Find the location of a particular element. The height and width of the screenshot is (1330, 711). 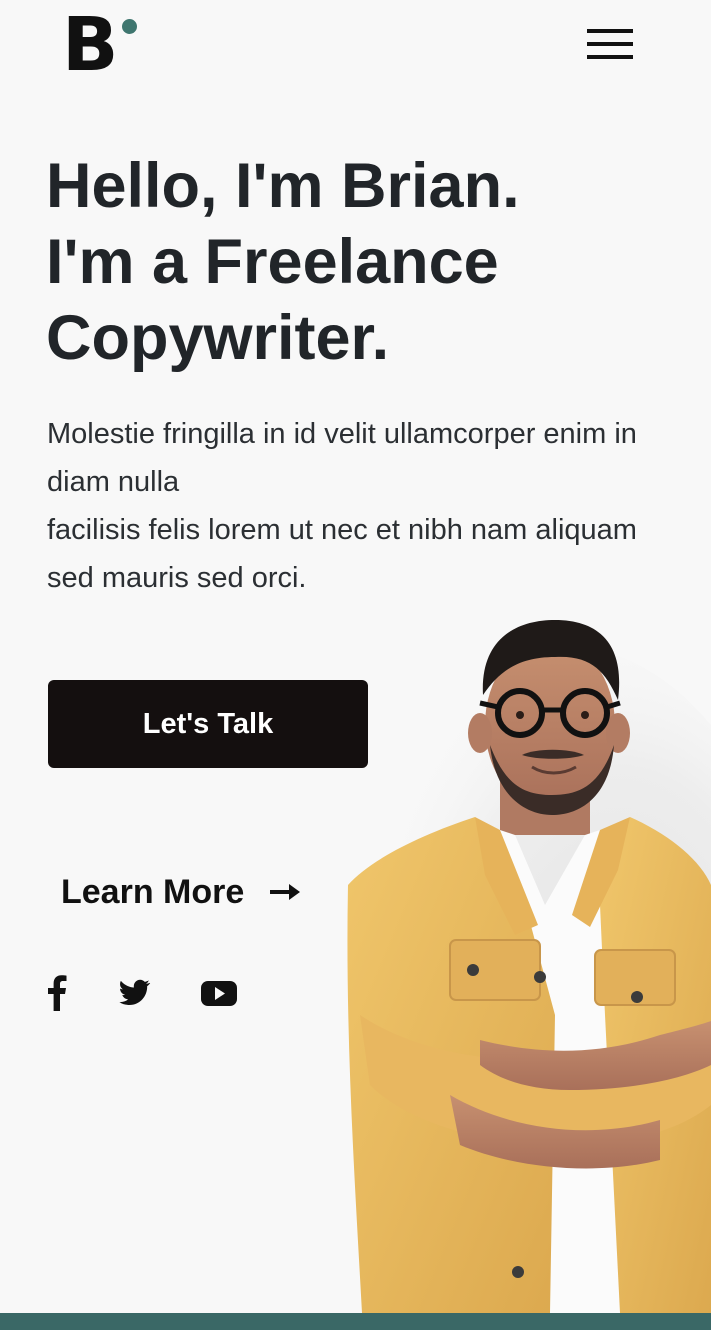

lets-talk-button: Let's Talk is located at coordinates (208, 724).